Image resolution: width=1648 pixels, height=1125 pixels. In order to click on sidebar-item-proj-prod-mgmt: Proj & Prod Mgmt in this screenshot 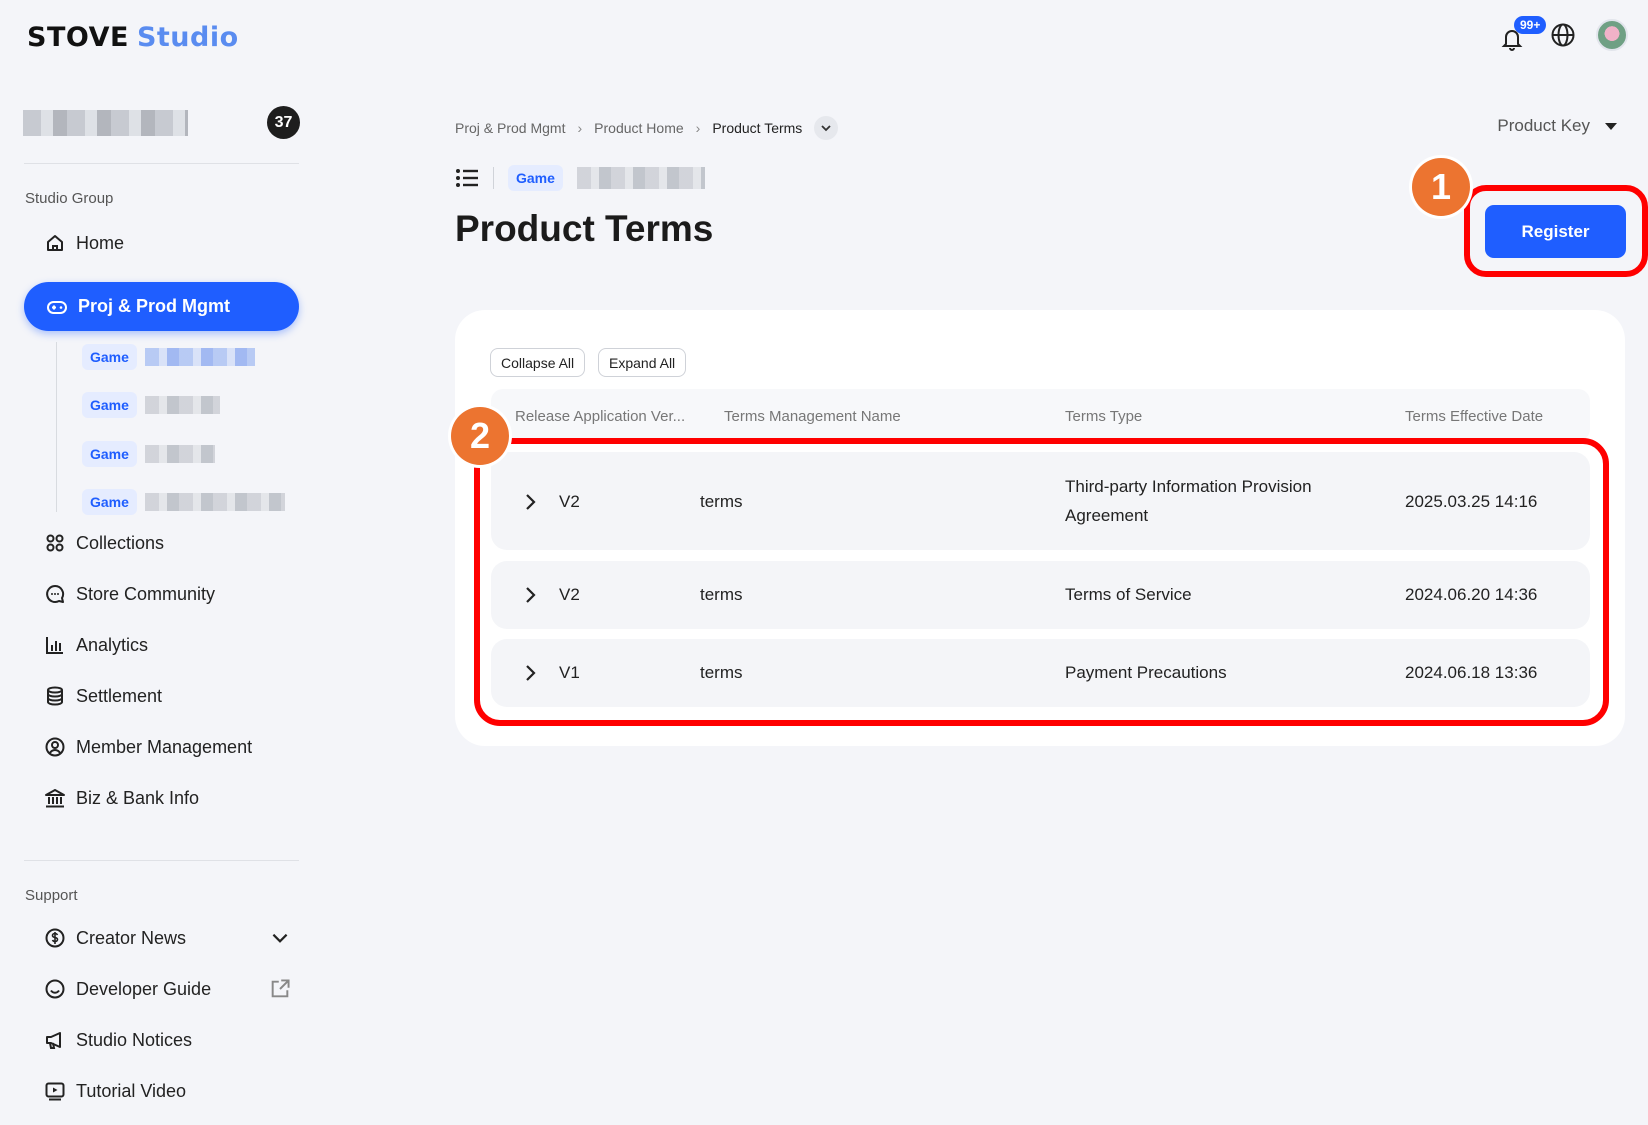, I will do `click(161, 306)`.